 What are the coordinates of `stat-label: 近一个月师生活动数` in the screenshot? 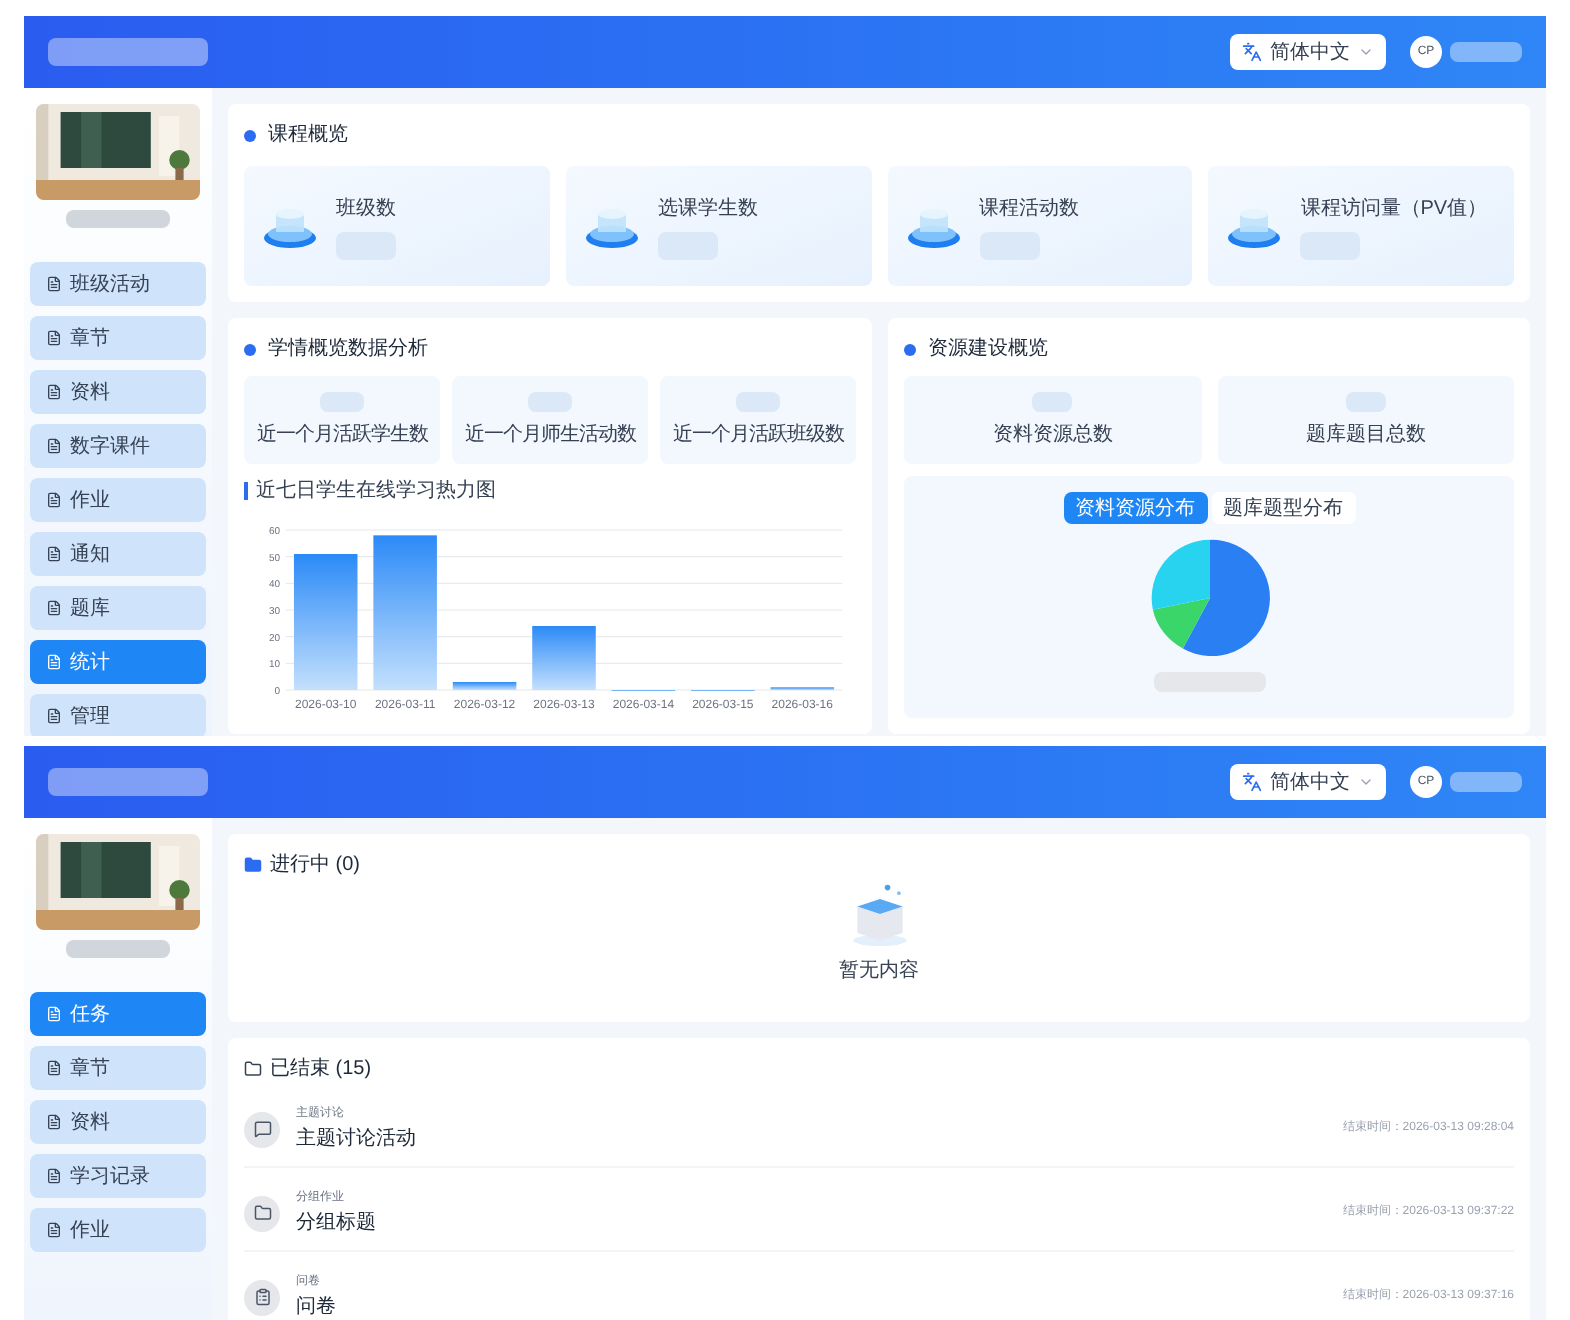 It's located at (550, 435).